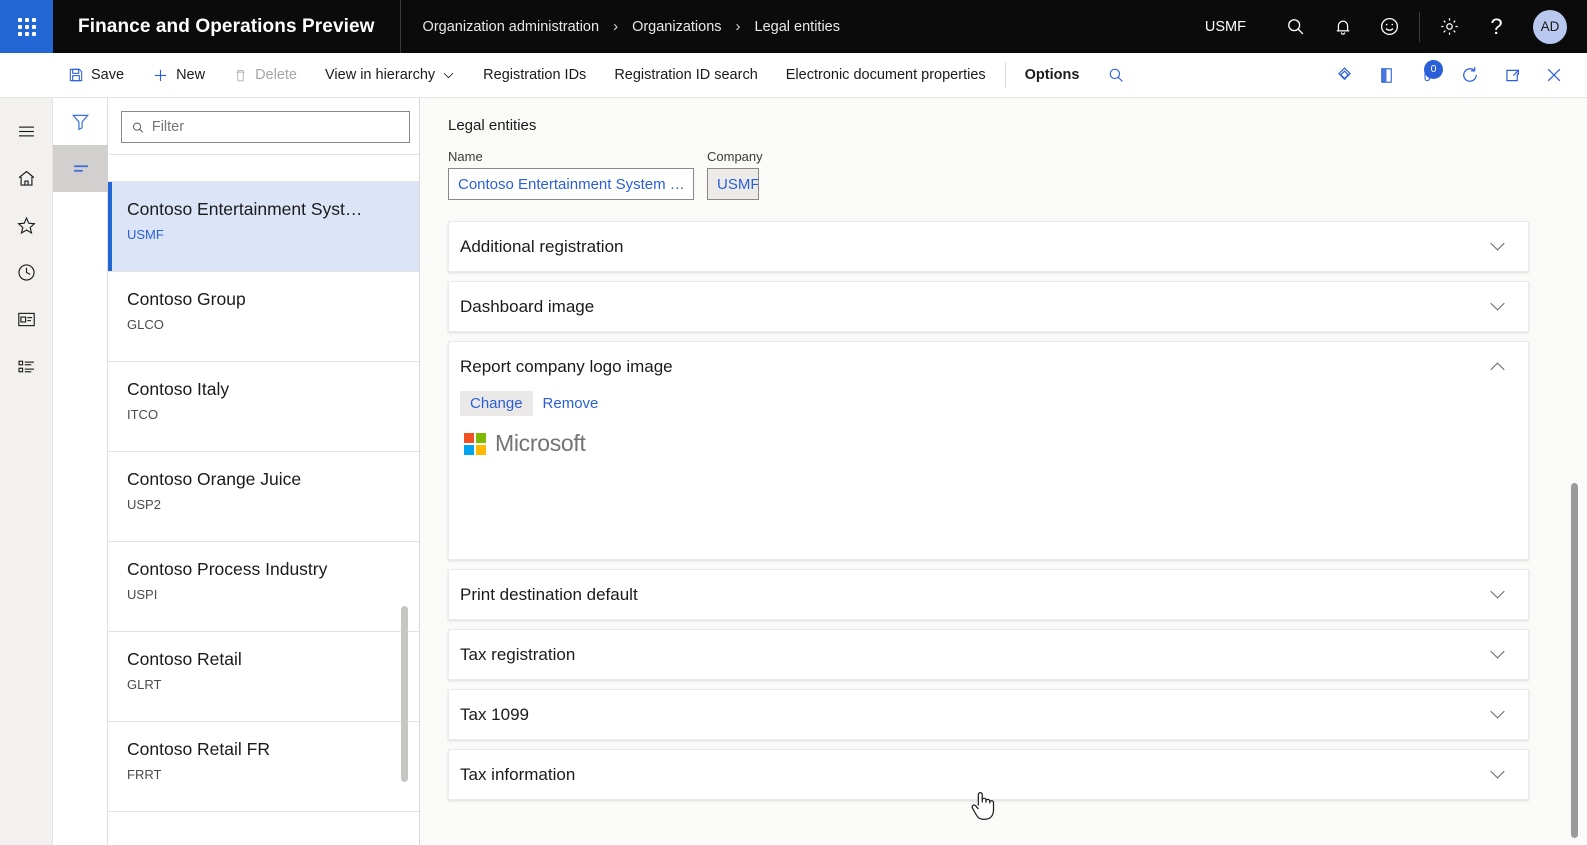  Describe the element at coordinates (26, 366) in the screenshot. I see `modules-list-icon` at that location.